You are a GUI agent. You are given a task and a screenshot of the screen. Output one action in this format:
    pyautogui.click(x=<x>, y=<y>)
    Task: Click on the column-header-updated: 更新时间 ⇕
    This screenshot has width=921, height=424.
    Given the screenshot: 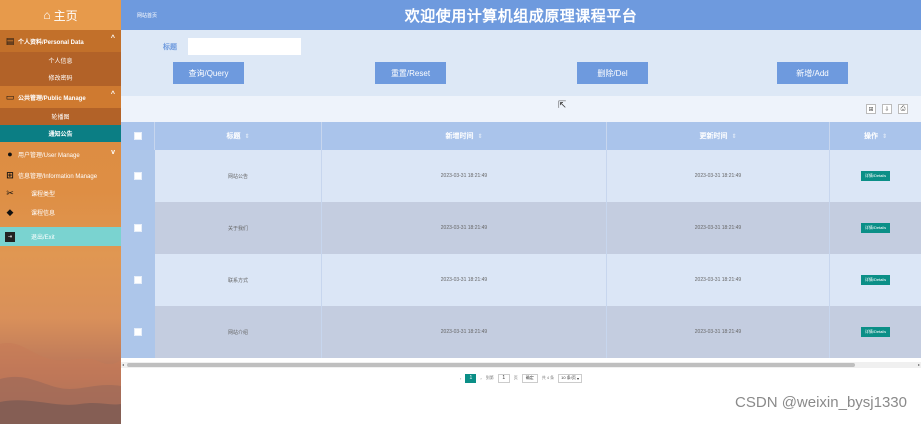 What is the action you would take?
    pyautogui.click(x=718, y=136)
    